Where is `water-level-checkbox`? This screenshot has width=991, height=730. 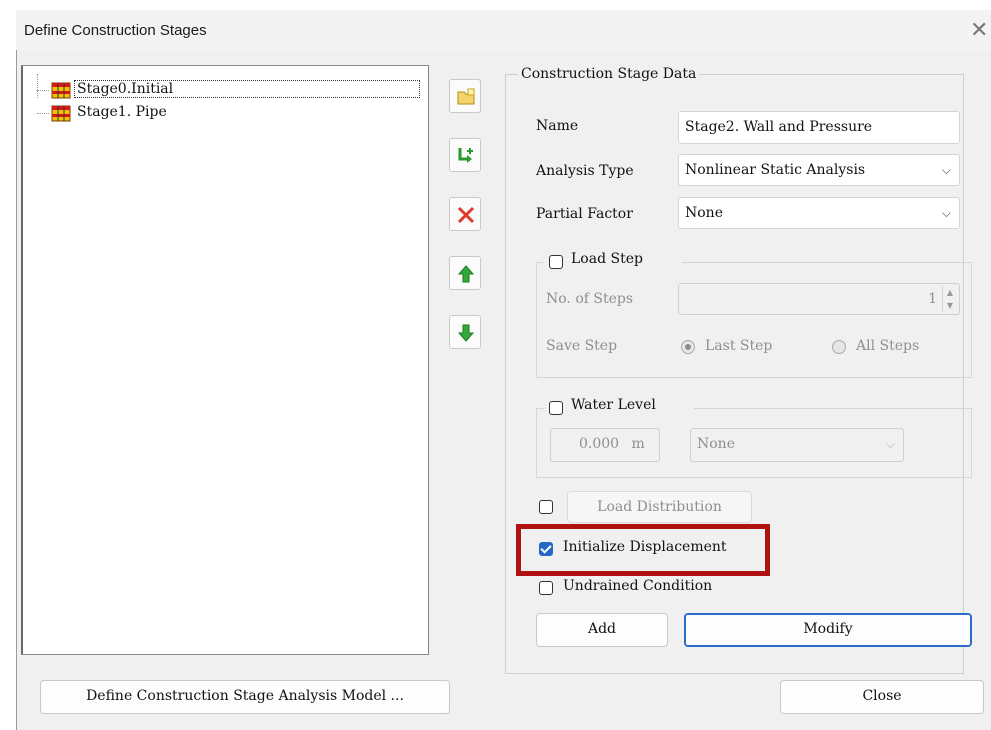 water-level-checkbox is located at coordinates (556, 408).